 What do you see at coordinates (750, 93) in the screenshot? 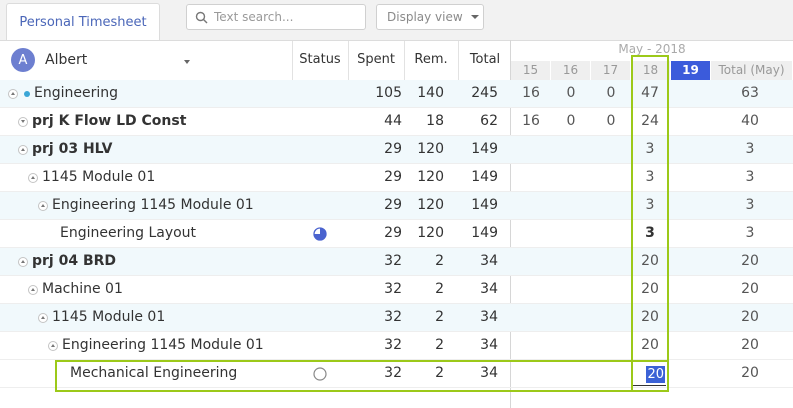
I see `month-total-cell: 63` at bounding box center [750, 93].